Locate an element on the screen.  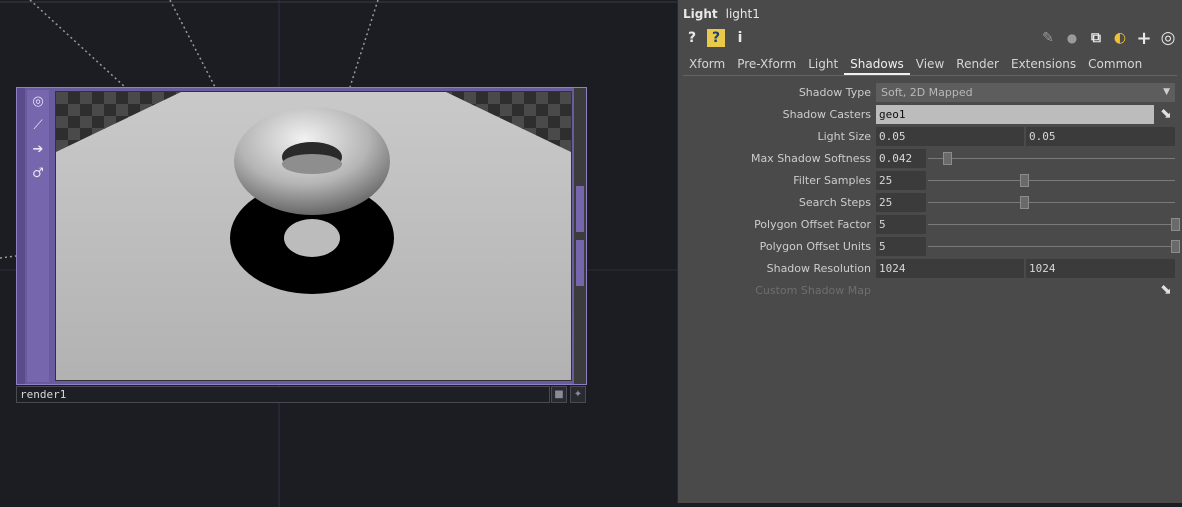
light-size-1-field: 0.05 is located at coordinates (950, 136).